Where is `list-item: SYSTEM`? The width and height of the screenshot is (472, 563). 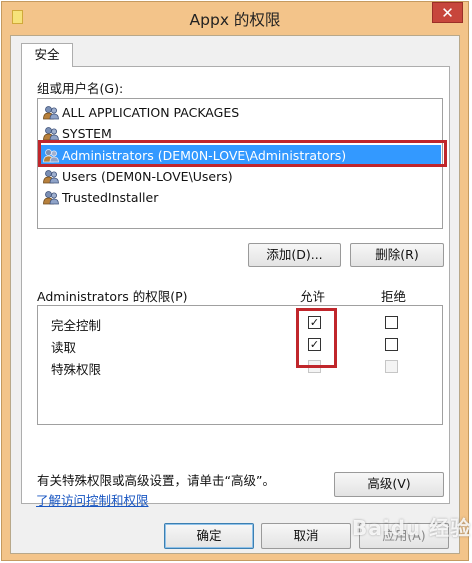 list-item: SYSTEM is located at coordinates (241, 133).